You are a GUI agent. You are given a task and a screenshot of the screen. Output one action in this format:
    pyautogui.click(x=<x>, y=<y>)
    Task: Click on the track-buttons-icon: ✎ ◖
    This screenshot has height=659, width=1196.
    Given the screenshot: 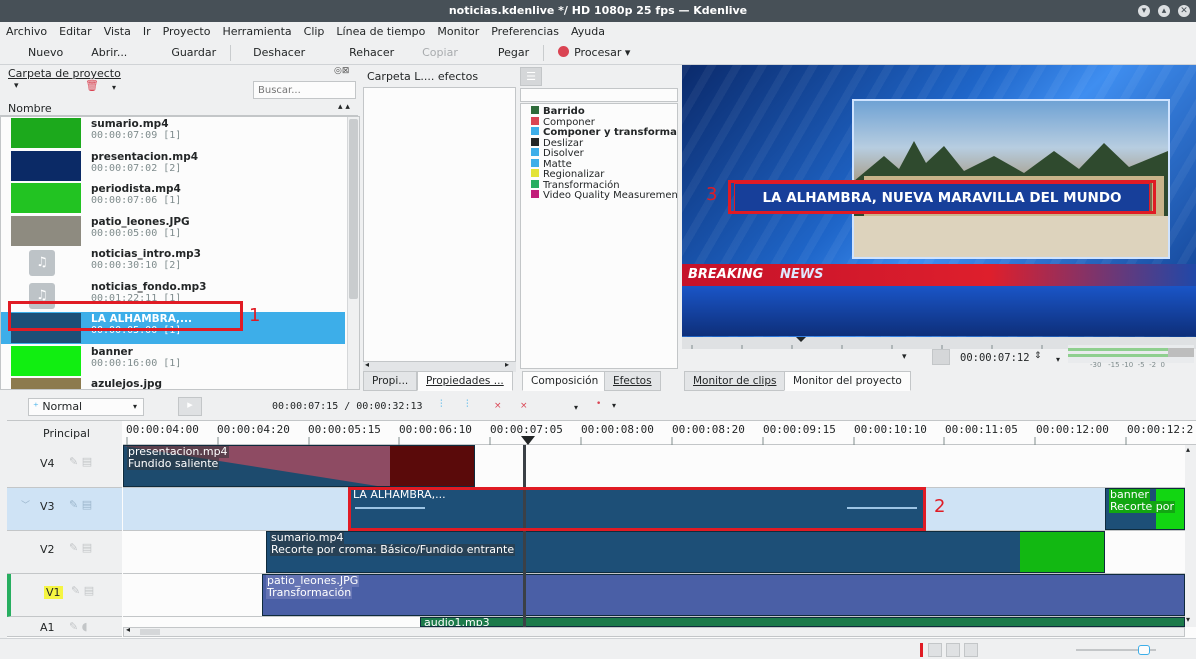 What is the action you would take?
    pyautogui.click(x=78, y=626)
    